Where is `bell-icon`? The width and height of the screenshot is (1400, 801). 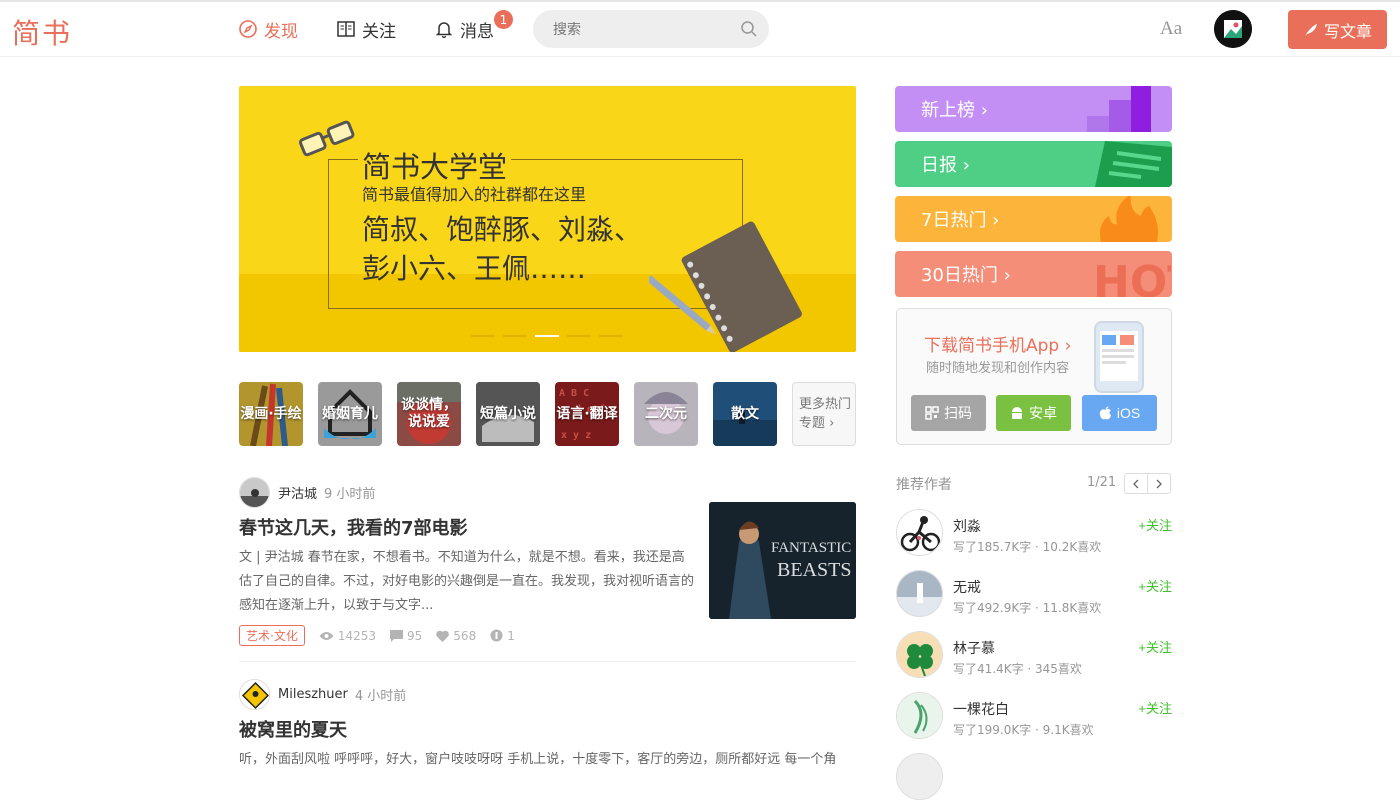
bell-icon is located at coordinates (444, 30).